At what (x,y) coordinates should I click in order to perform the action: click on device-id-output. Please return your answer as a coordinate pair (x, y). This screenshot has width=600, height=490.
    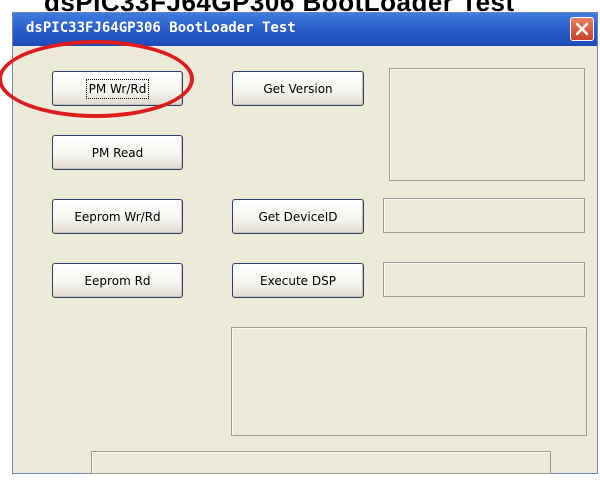
    Looking at the image, I should click on (484, 215).